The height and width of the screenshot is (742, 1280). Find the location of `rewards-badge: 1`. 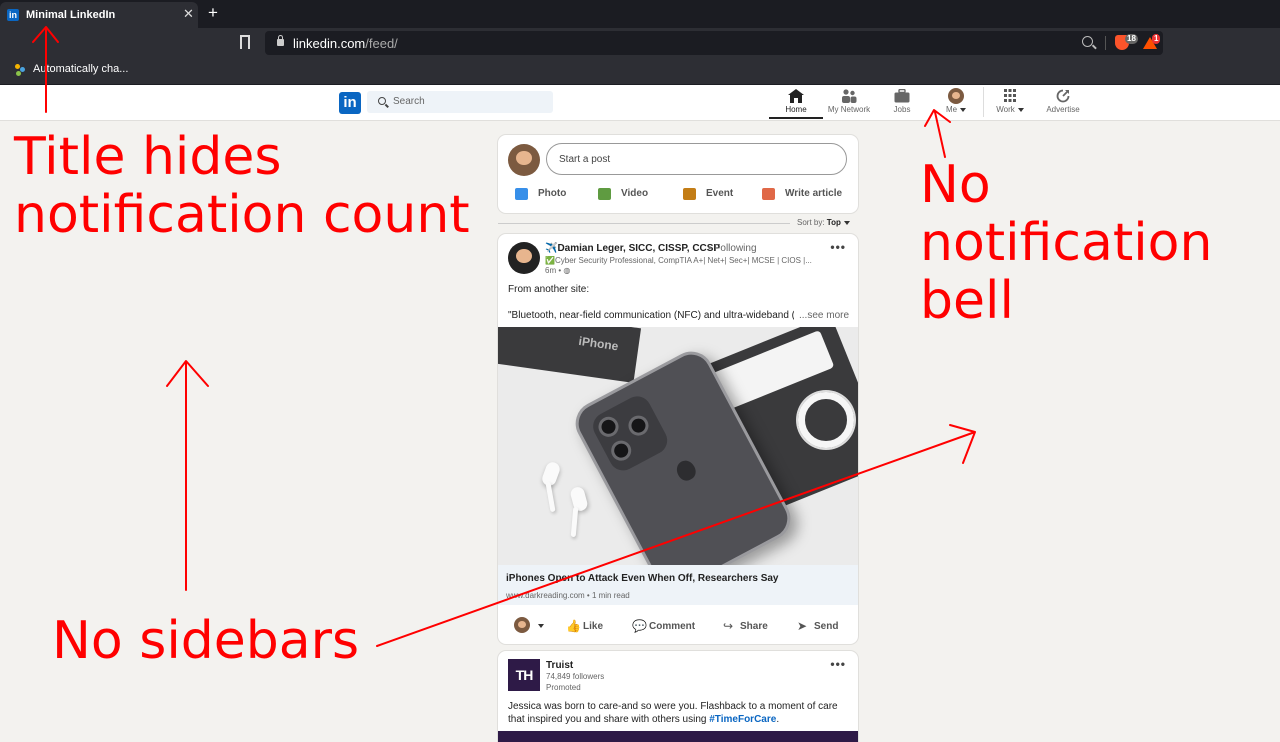

rewards-badge: 1 is located at coordinates (1156, 39).